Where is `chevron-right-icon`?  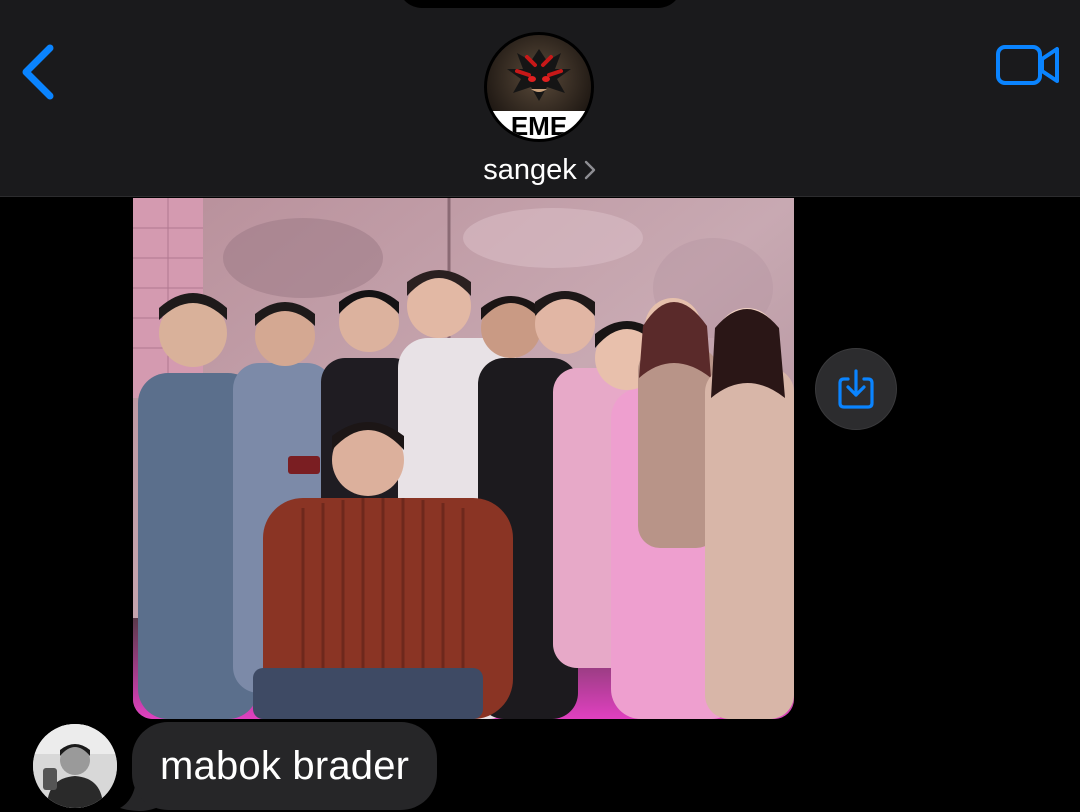
chevron-right-icon is located at coordinates (589, 170).